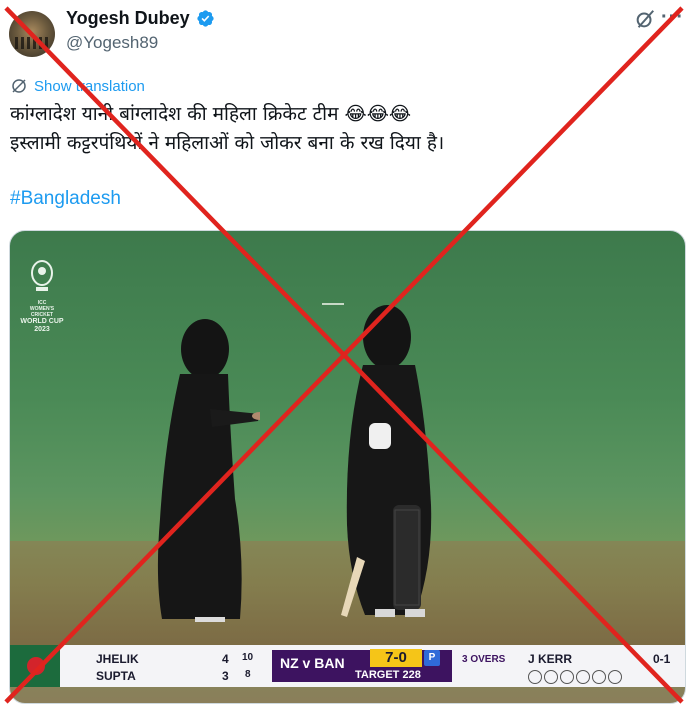  What do you see at coordinates (65, 199) in the screenshot?
I see `hashtag-link: #Bangladesh` at bounding box center [65, 199].